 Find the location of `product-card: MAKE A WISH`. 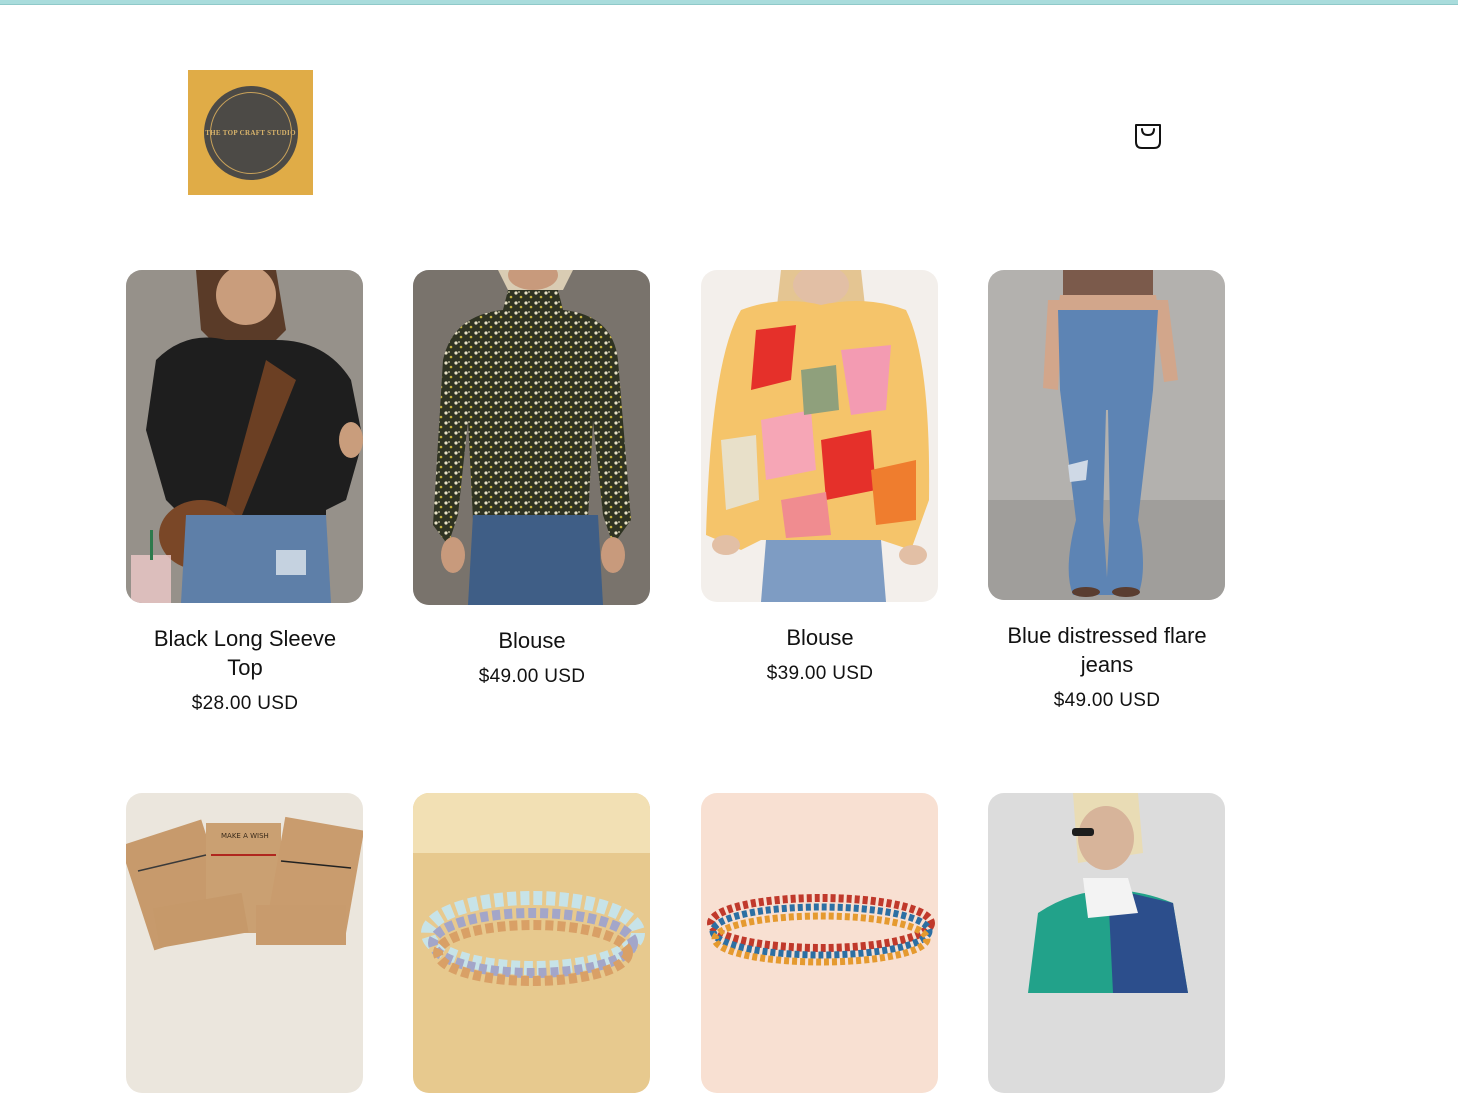

product-card: MAKE A WISH is located at coordinates (245, 943).